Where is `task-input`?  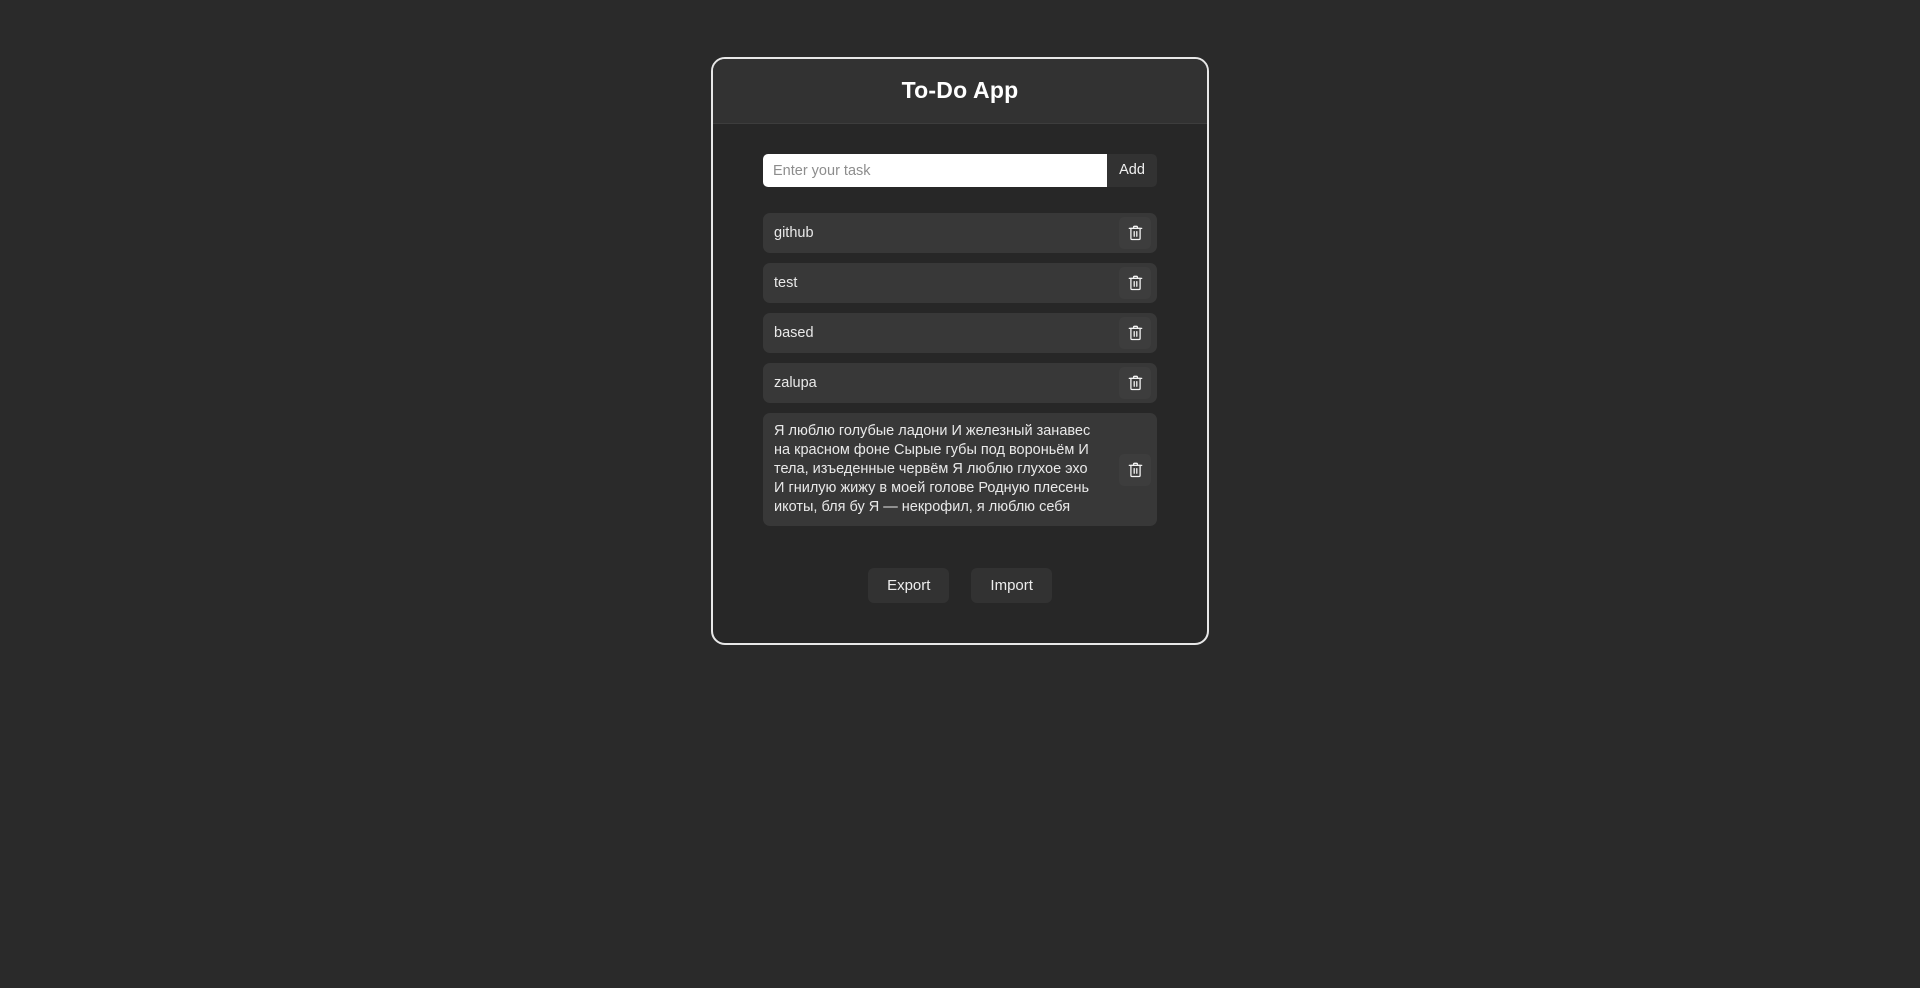
task-input is located at coordinates (935, 170).